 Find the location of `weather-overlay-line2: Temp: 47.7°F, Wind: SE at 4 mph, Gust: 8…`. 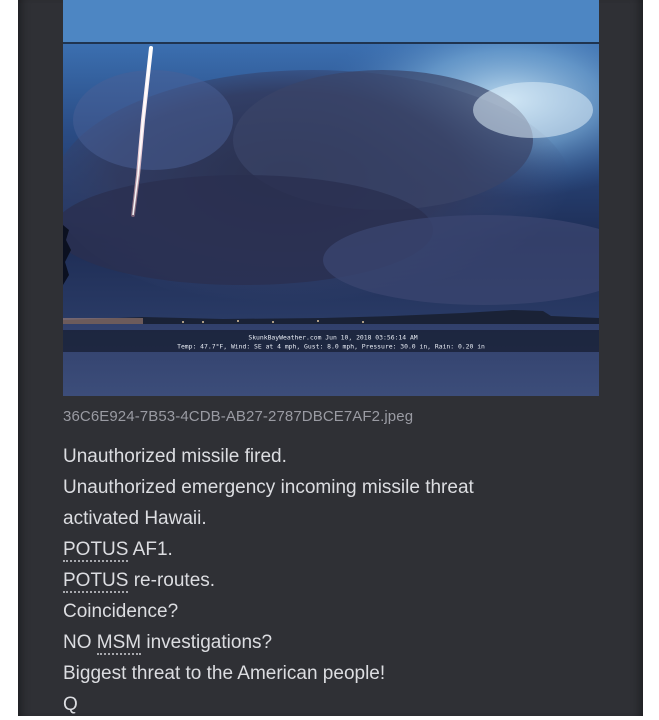

weather-overlay-line2: Temp: 47.7°F, Wind: SE at 4 mph, Gust: 8… is located at coordinates (331, 347).